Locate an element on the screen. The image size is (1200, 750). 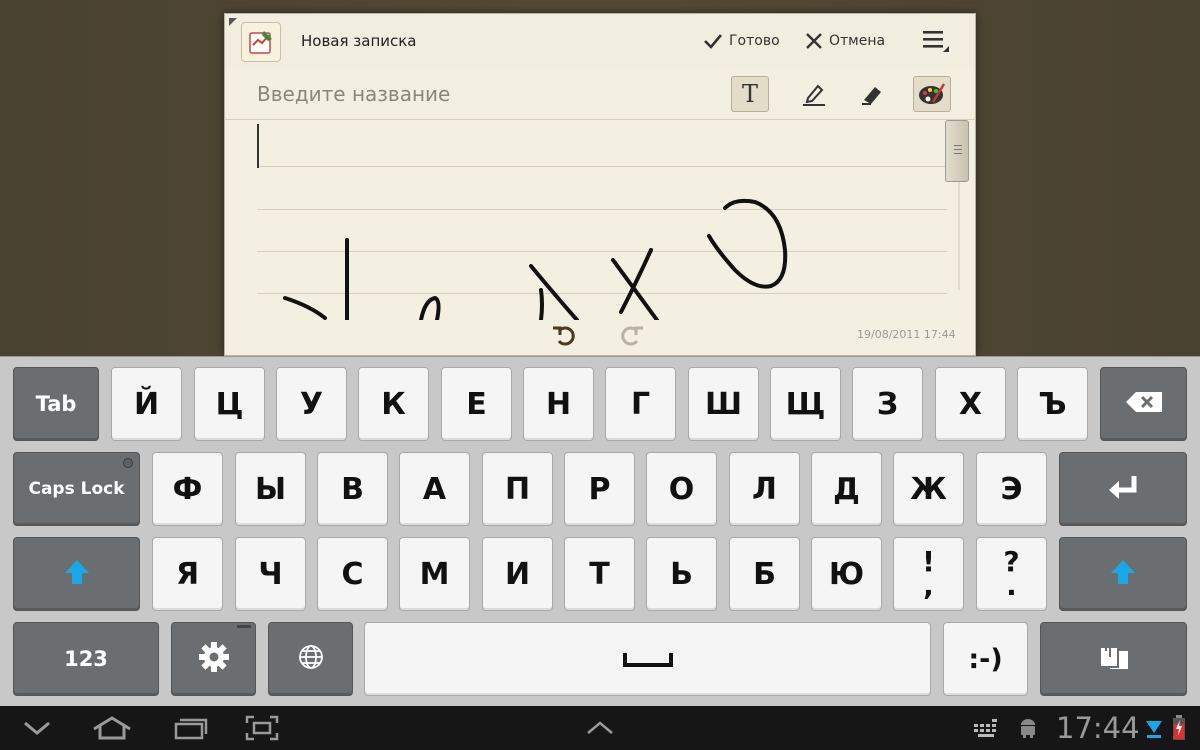
key-letter: Щ is located at coordinates (805, 404).